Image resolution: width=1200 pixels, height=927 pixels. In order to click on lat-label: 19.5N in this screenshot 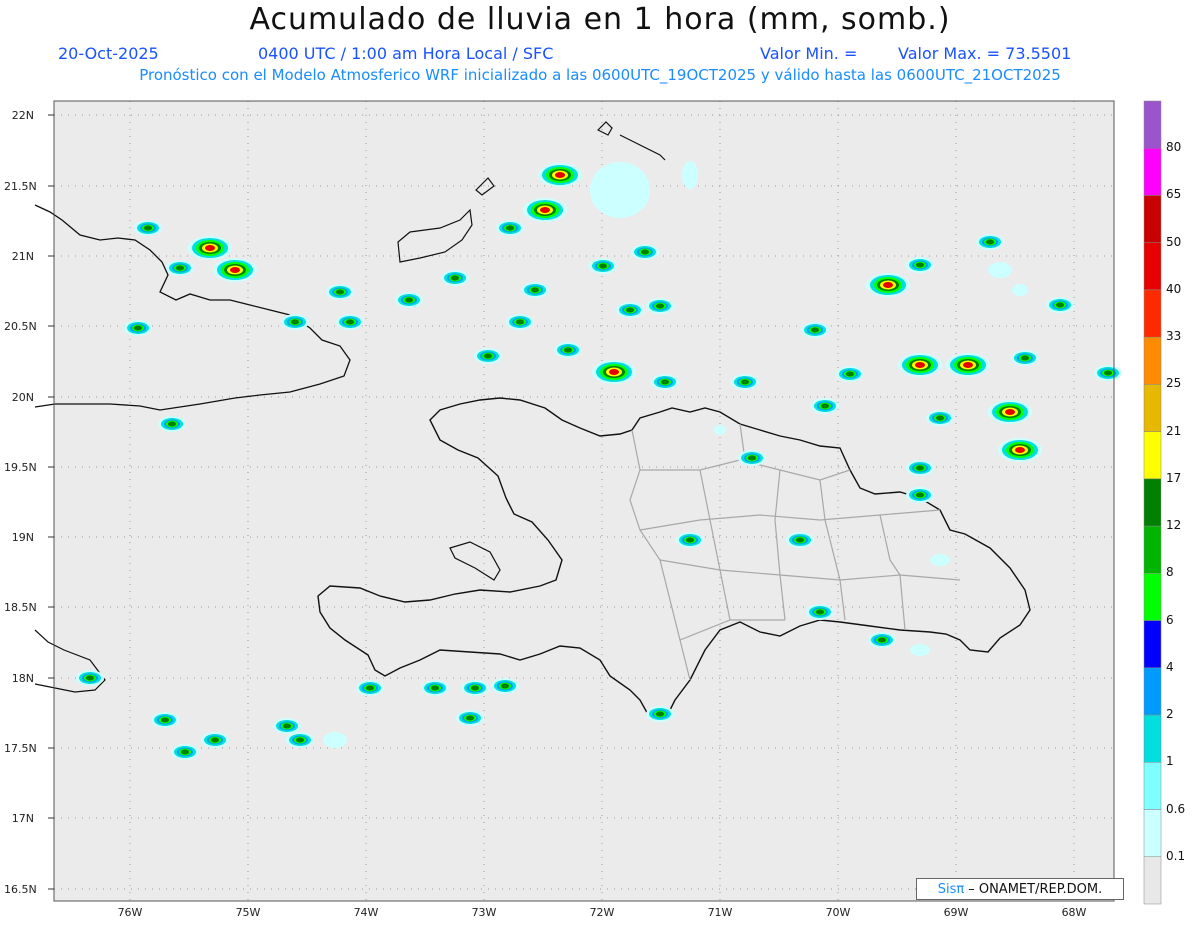, I will do `click(20, 467)`.